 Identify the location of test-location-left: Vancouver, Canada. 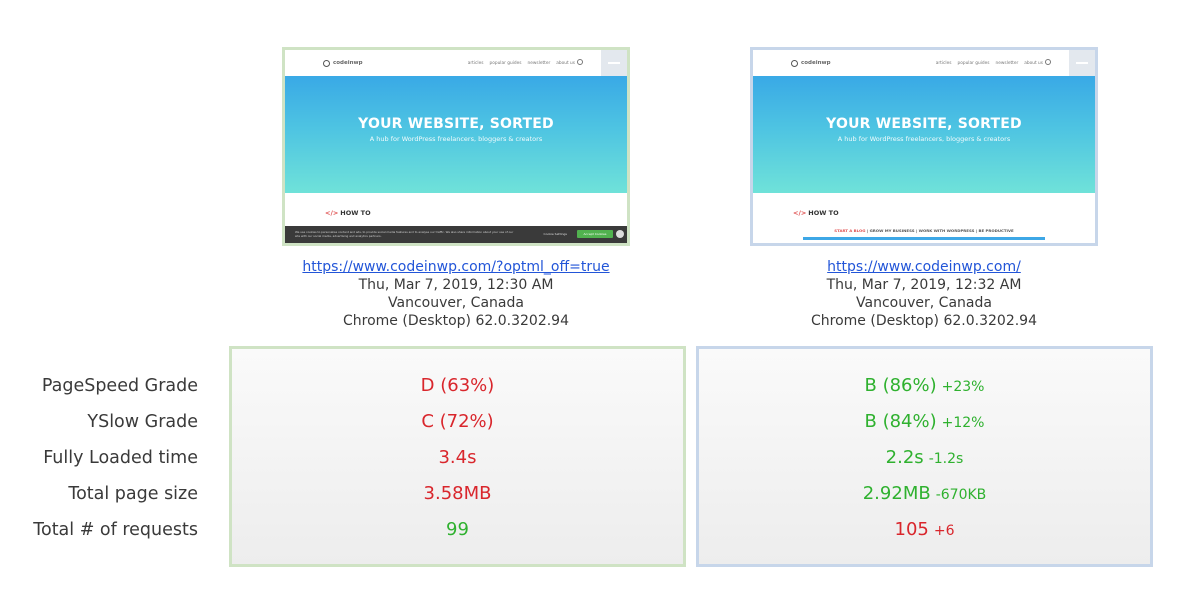
(456, 303).